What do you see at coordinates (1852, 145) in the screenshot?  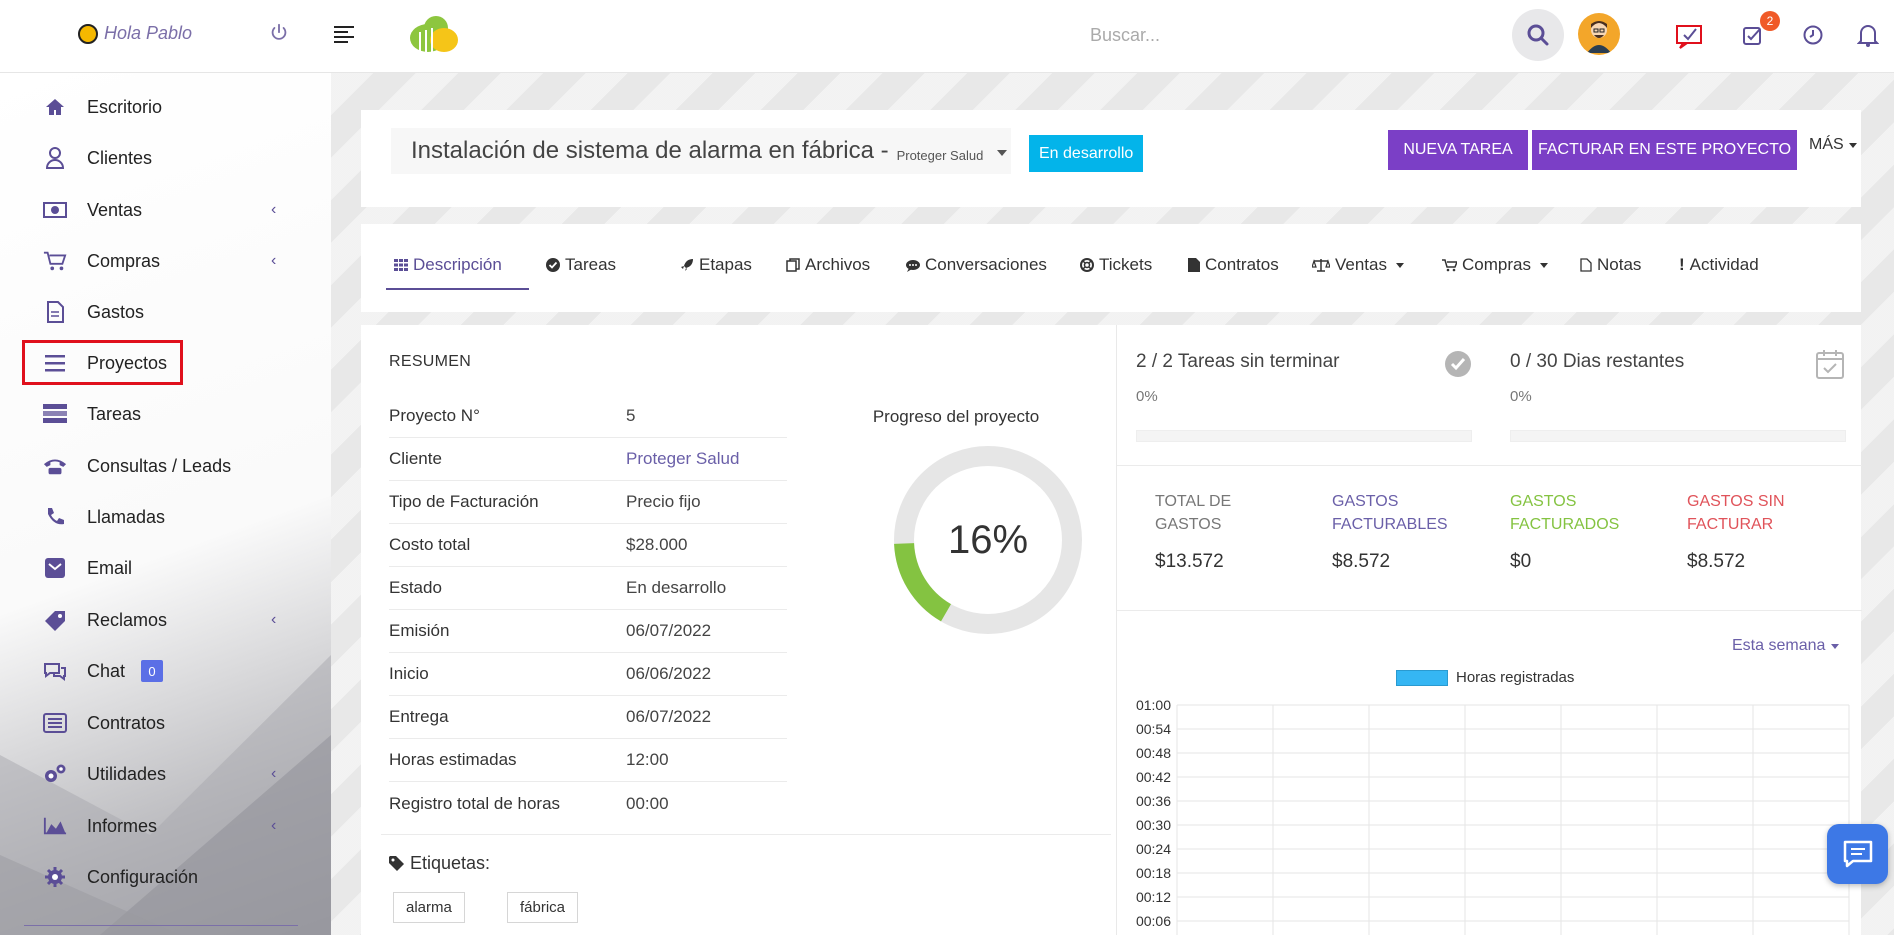 I see `caret-down-icon` at bounding box center [1852, 145].